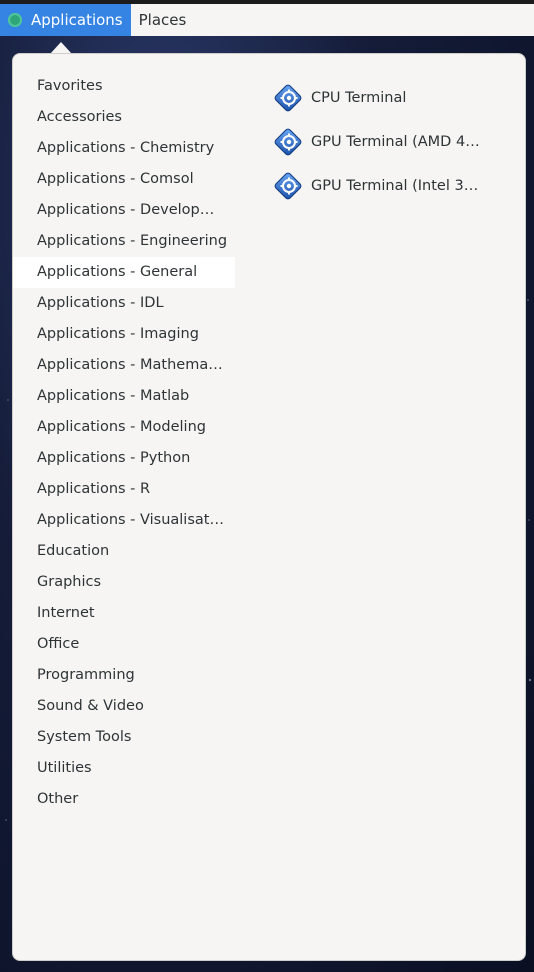 This screenshot has height=972, width=534. What do you see at coordinates (124, 241) in the screenshot?
I see `category-item: Applications - Engineering` at bounding box center [124, 241].